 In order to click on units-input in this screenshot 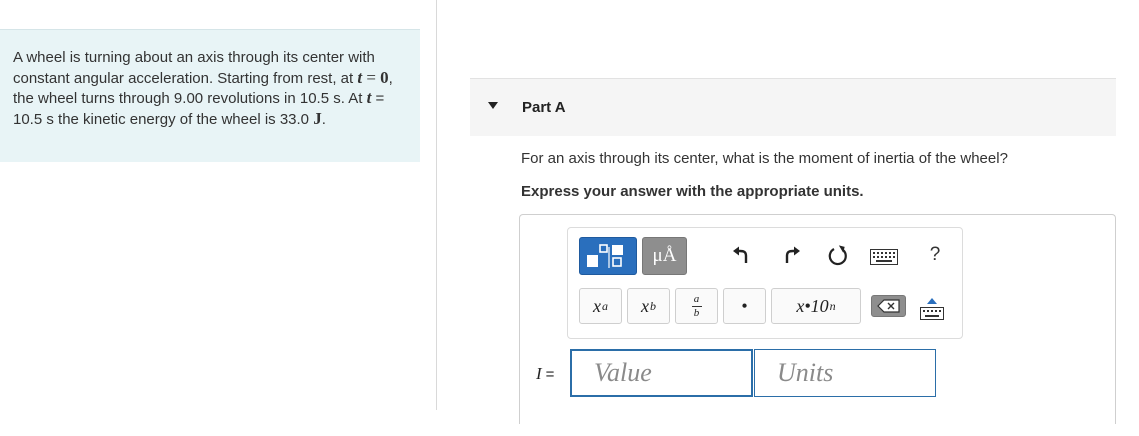, I will do `click(845, 373)`.